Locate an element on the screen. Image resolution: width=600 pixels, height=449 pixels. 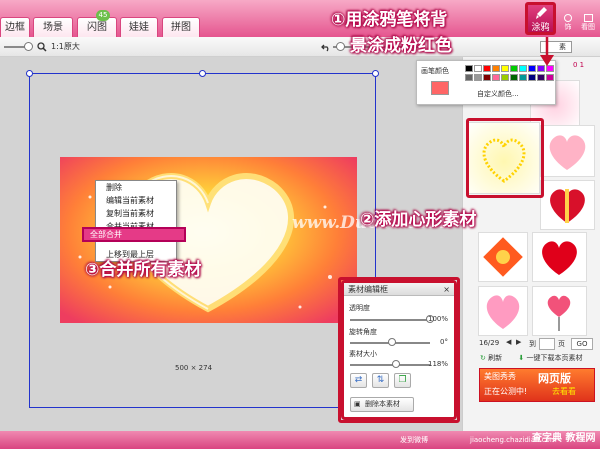
zoom-slider-knob is located at coordinates (28, 46).